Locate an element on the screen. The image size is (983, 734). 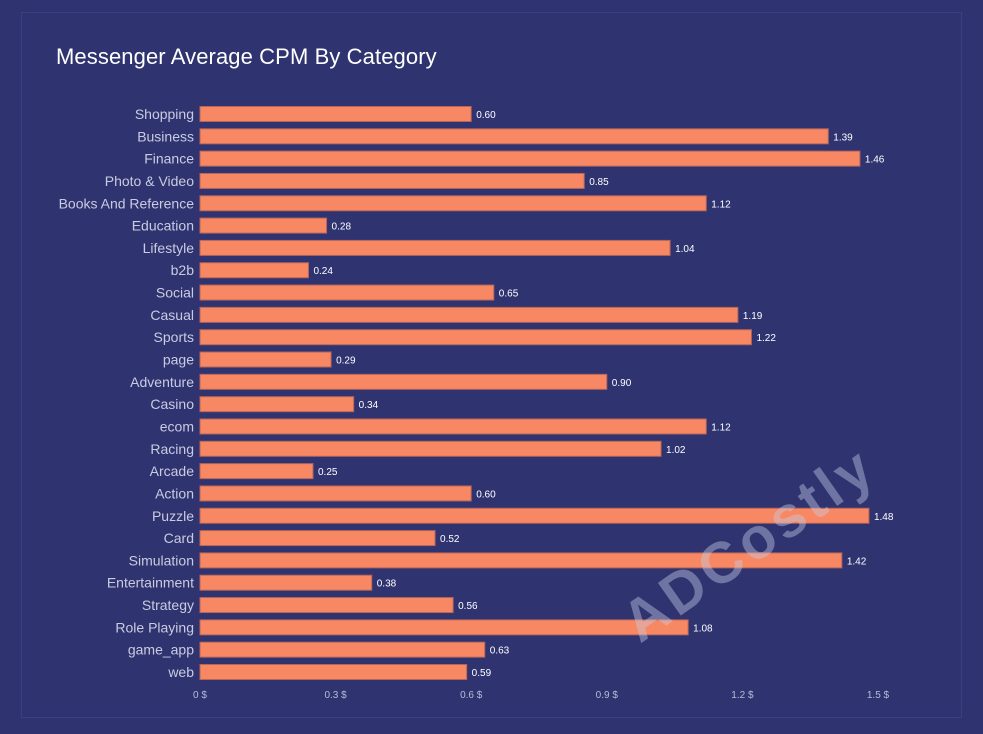
value-label: 0.65 is located at coordinates (509, 294).